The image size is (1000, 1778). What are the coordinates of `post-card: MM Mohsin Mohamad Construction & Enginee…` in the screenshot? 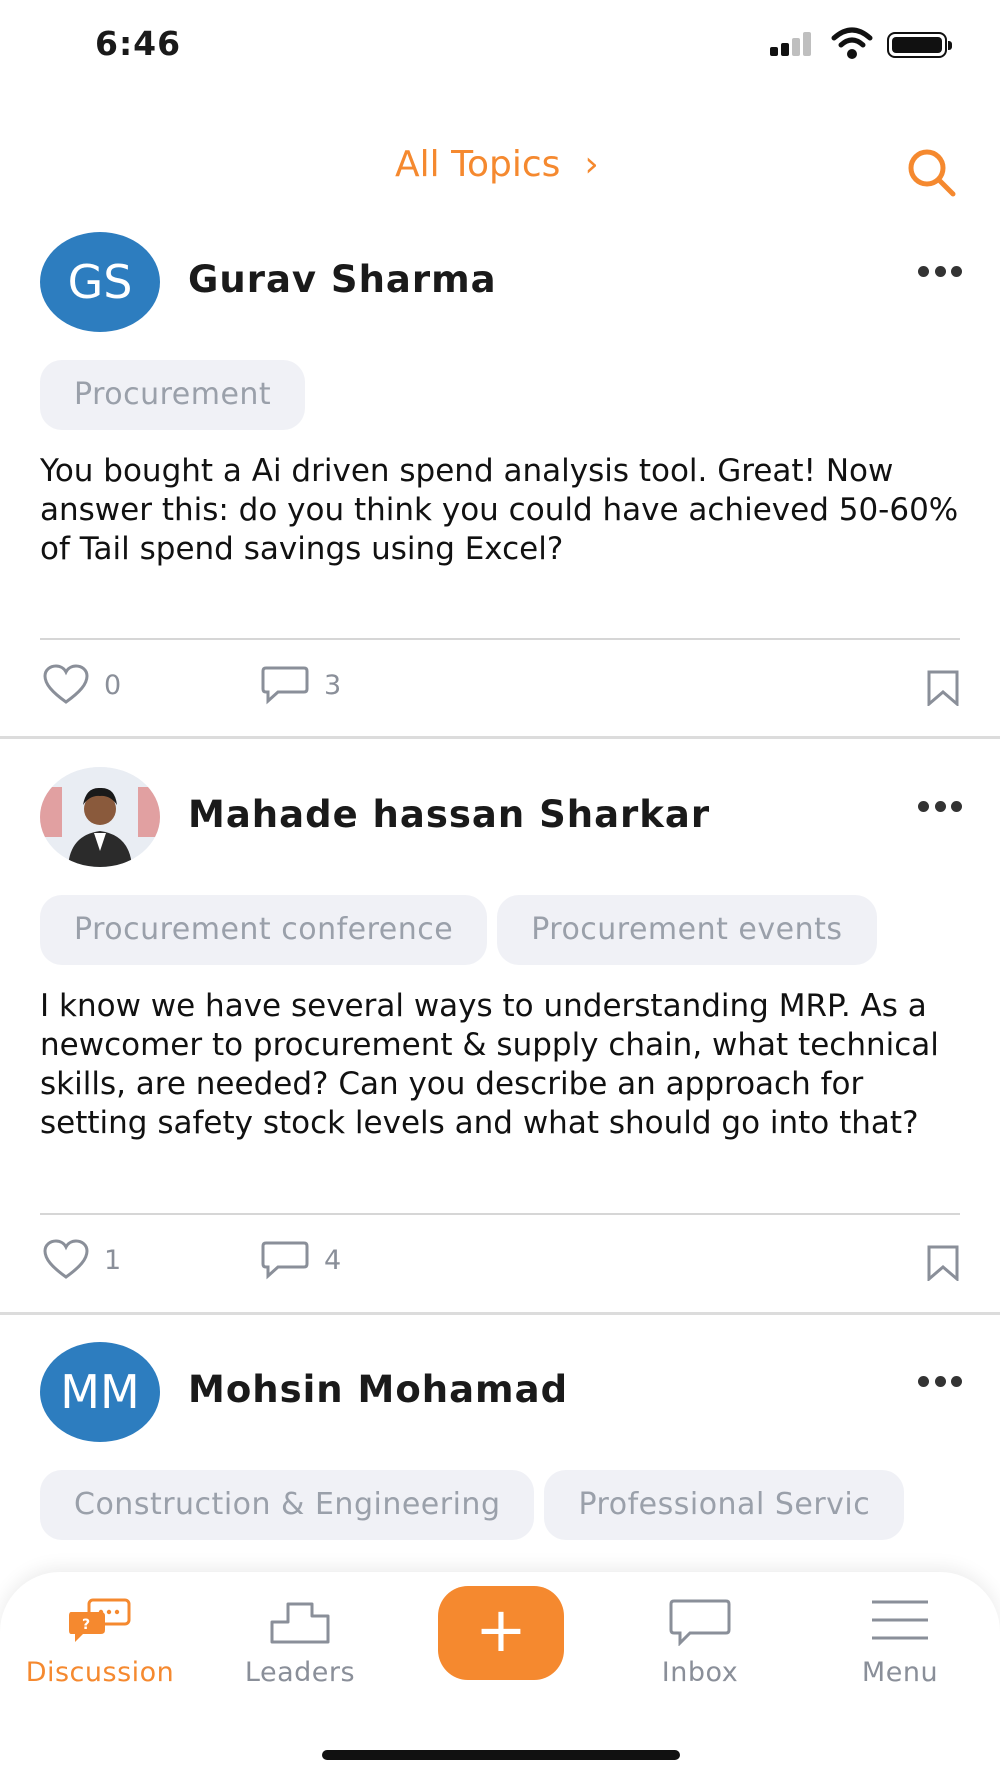 It's located at (500, 1455).